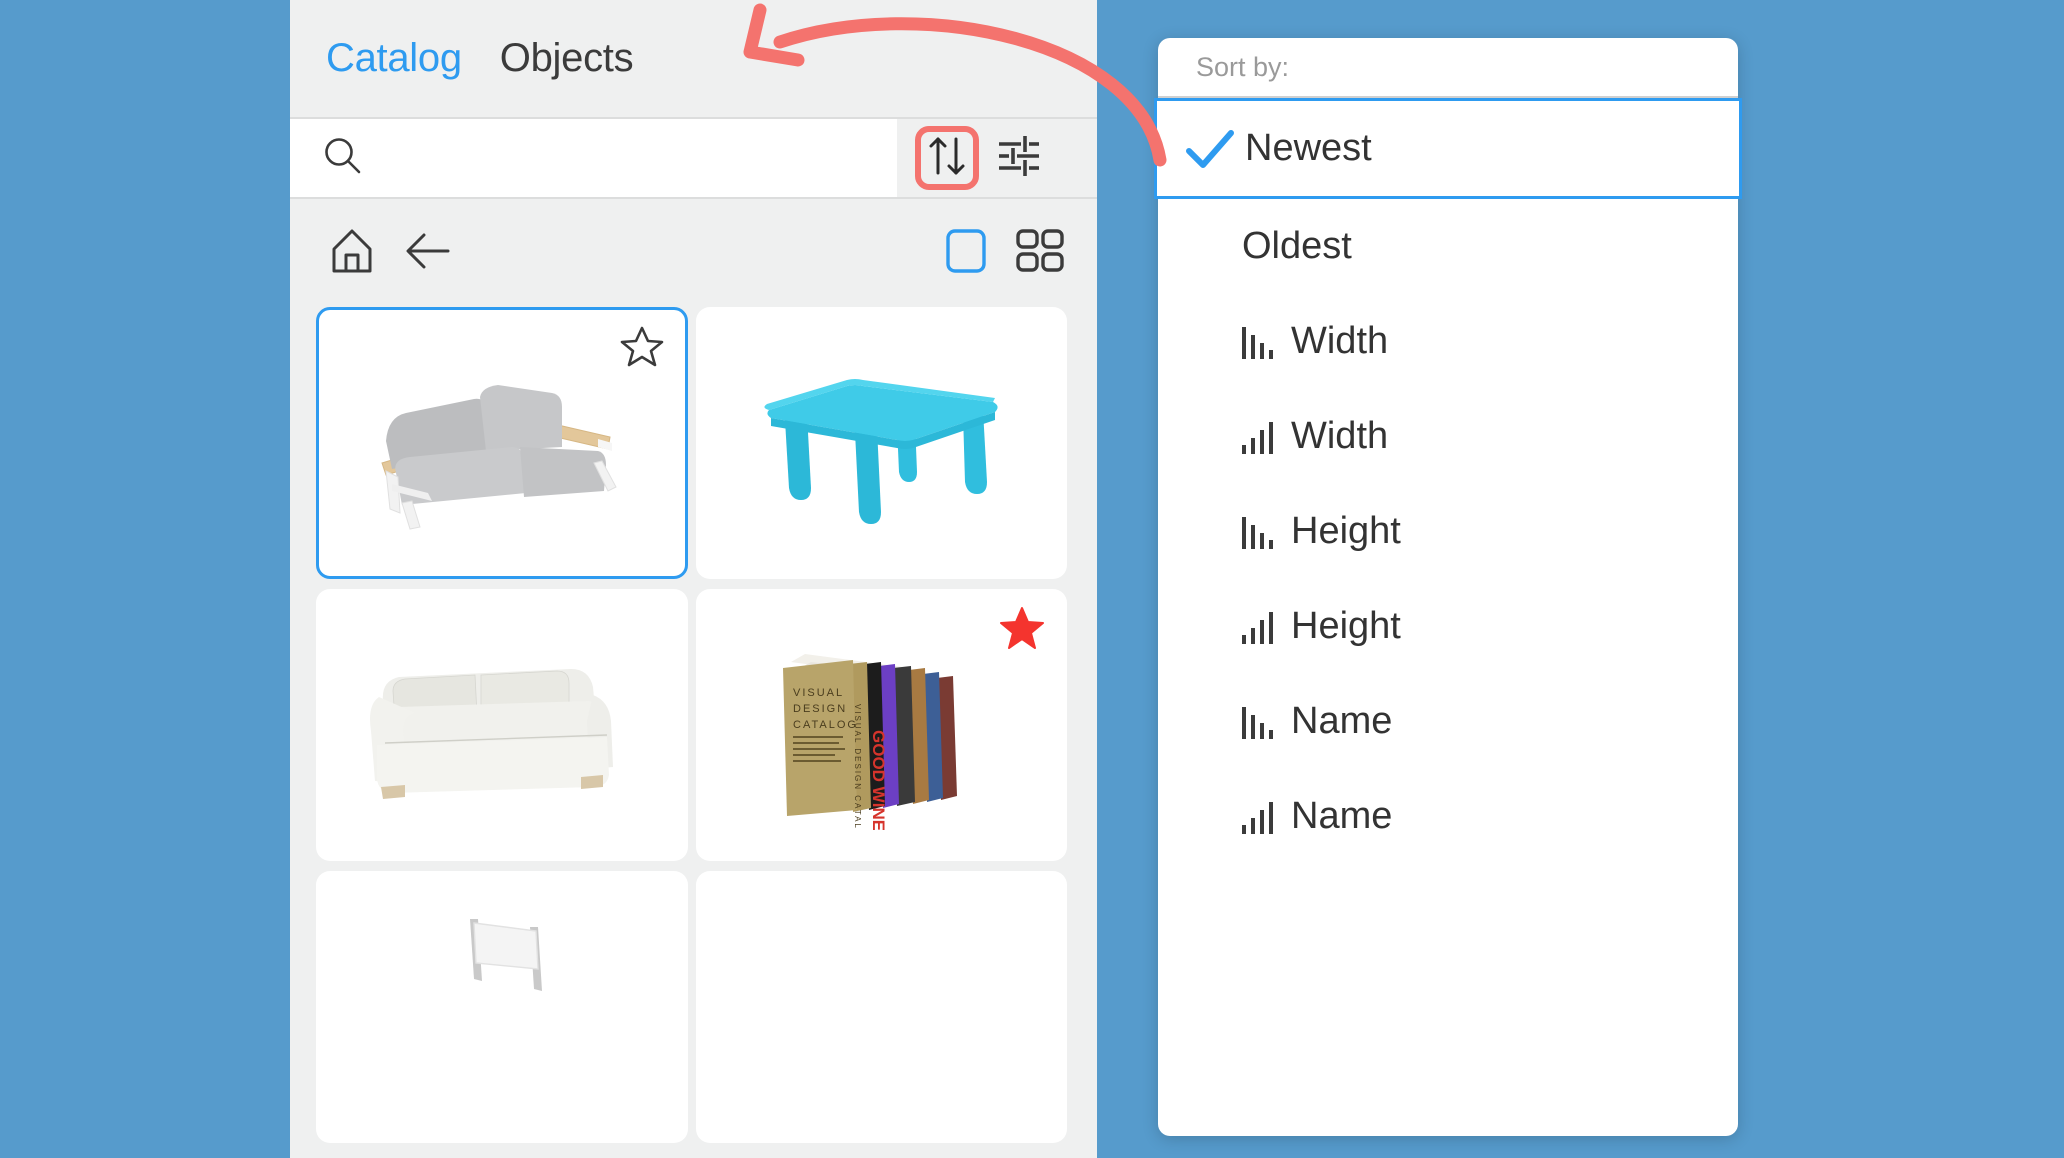 Image resolution: width=2064 pixels, height=1158 pixels. What do you see at coordinates (1448, 816) in the screenshot?
I see `sort-option-name-asc: Name` at bounding box center [1448, 816].